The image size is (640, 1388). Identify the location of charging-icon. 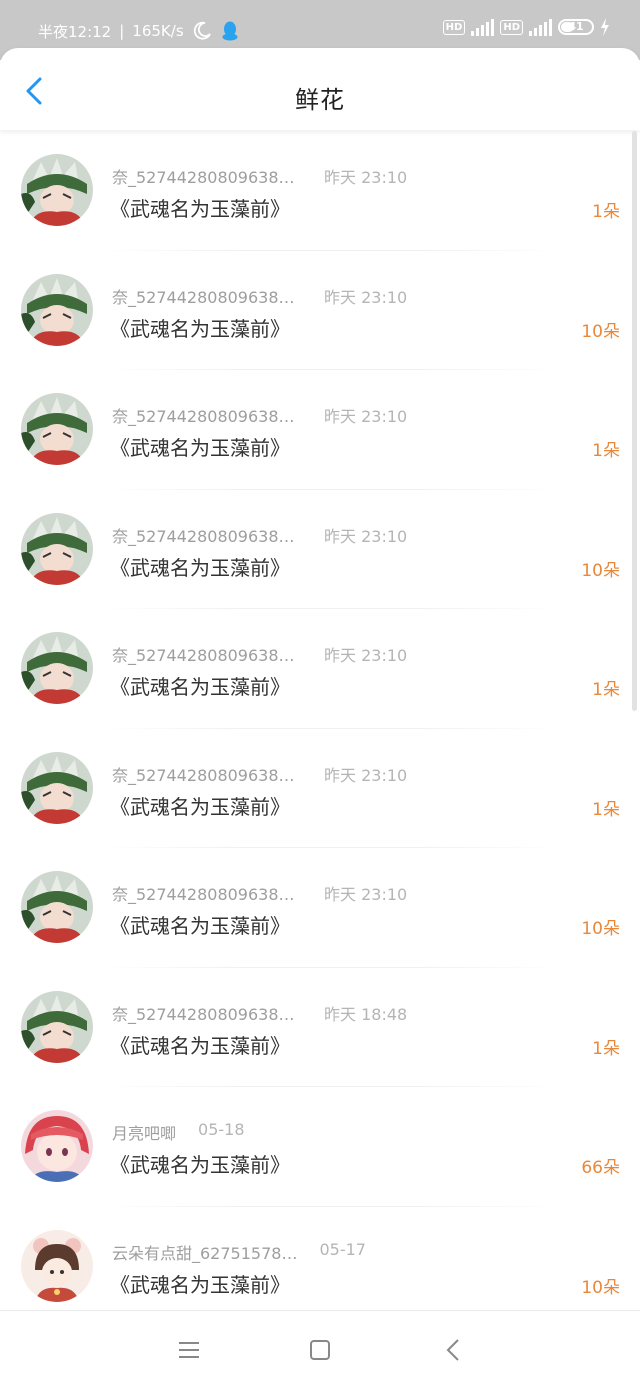
(605, 27).